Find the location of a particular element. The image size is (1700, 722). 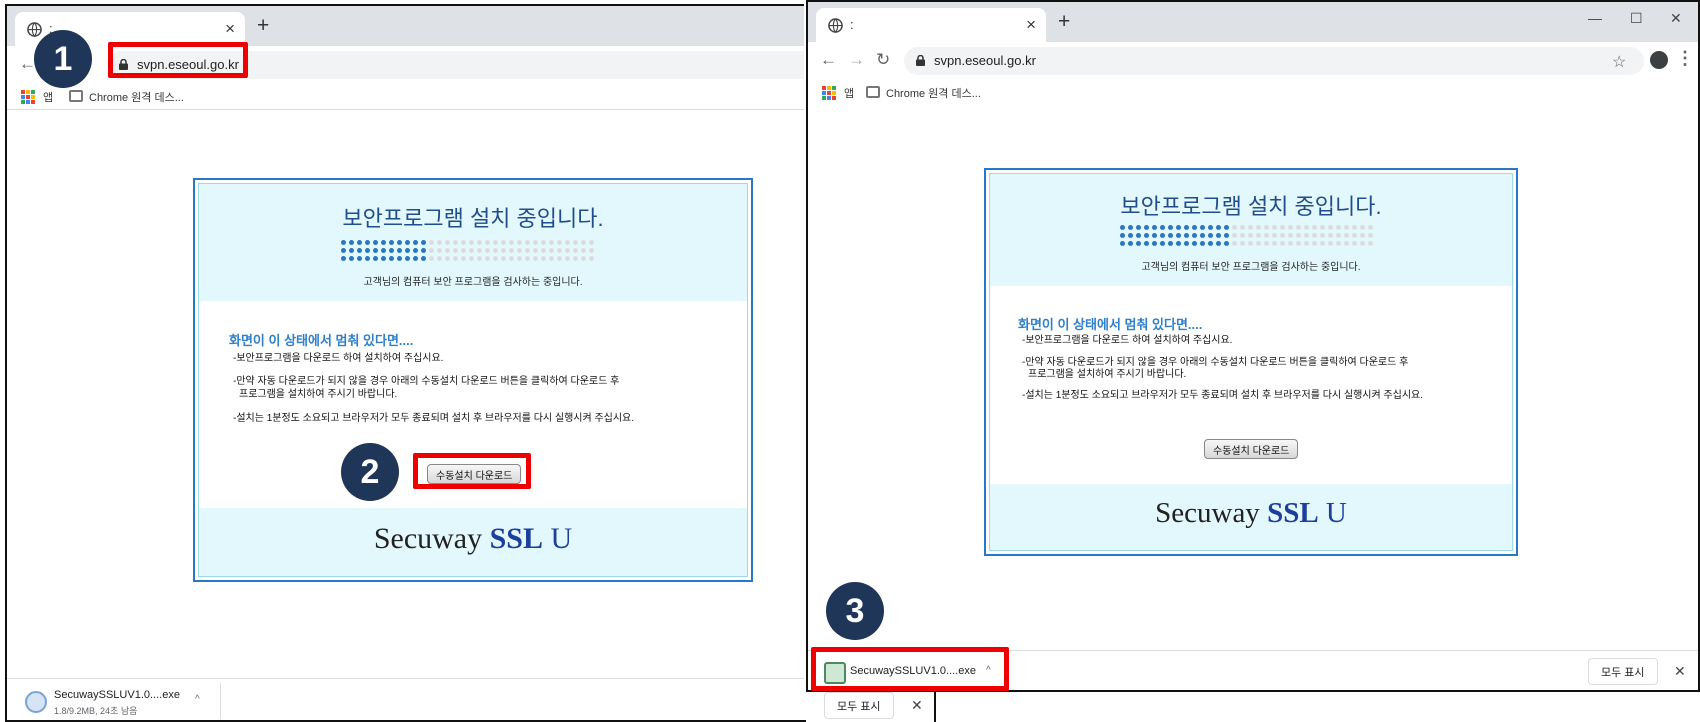

browser-toolbar: ← → ↻ svpn.eseoul.go.kr ☆ ⋮ is located at coordinates (1253, 61).